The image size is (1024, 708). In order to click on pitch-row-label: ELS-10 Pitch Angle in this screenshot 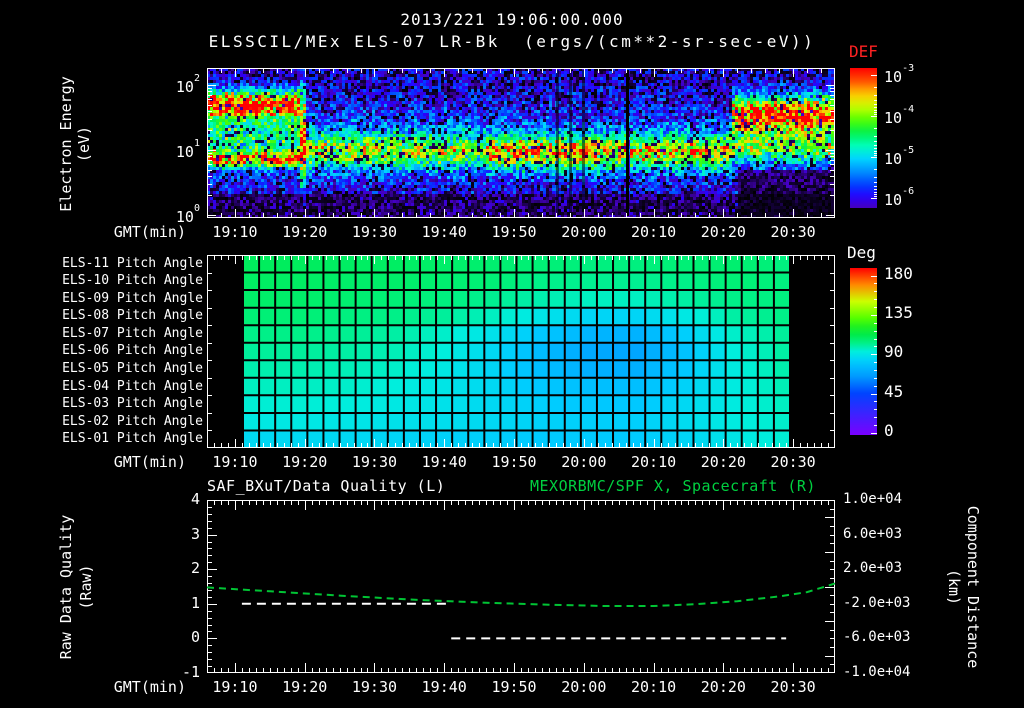, I will do `click(132, 281)`.